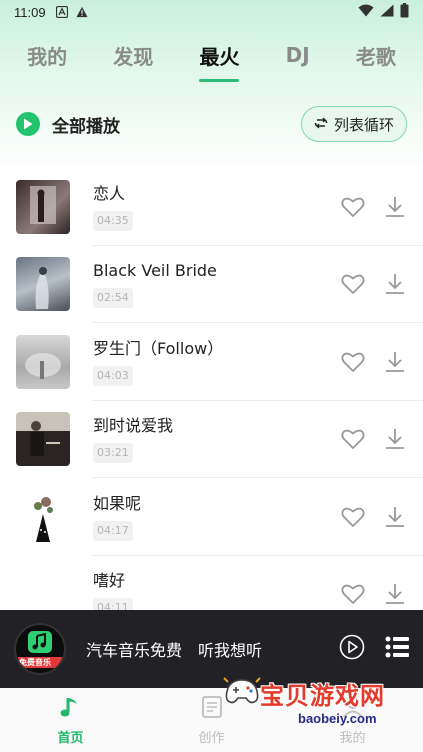 The image size is (423, 752). What do you see at coordinates (35, 662) in the screenshot?
I see `mini-cover-badge: 免费音乐` at bounding box center [35, 662].